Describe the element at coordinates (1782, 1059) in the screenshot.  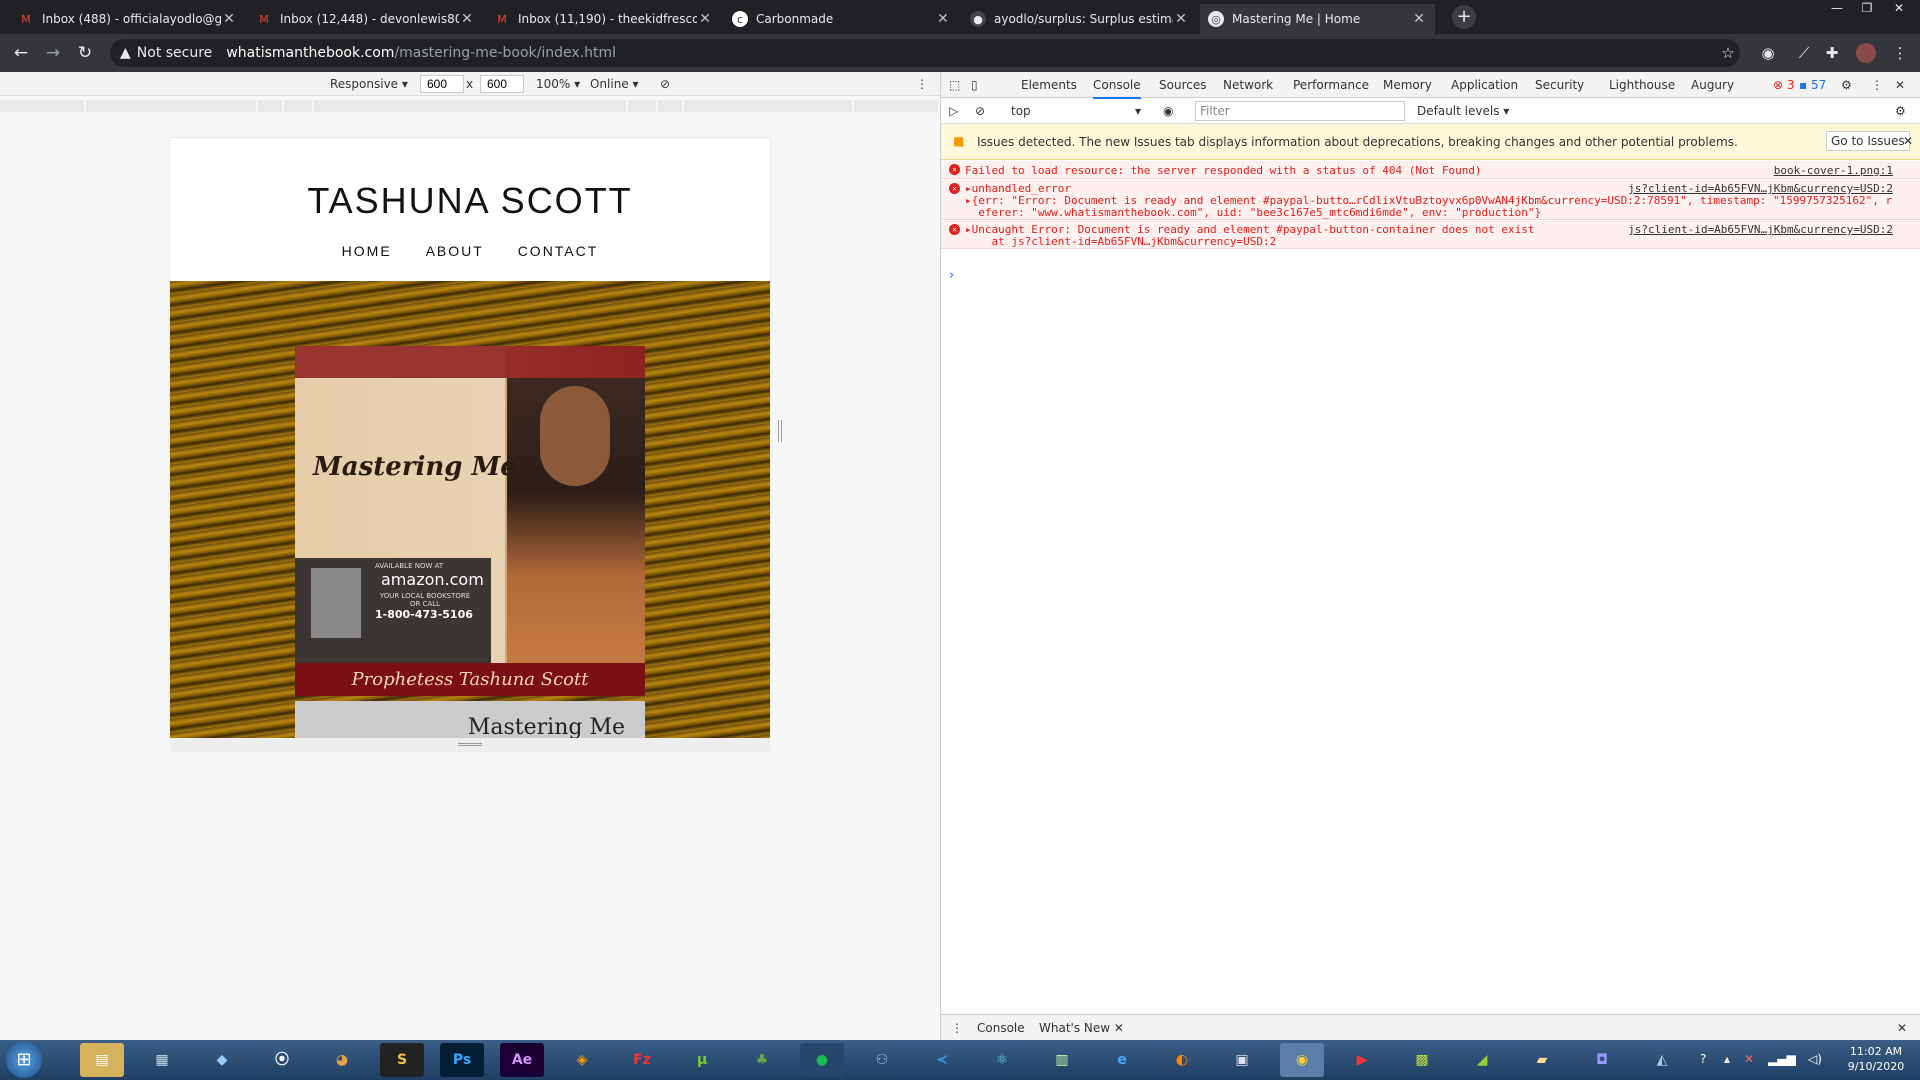
I see `network-icon: ▂▄▆` at that location.